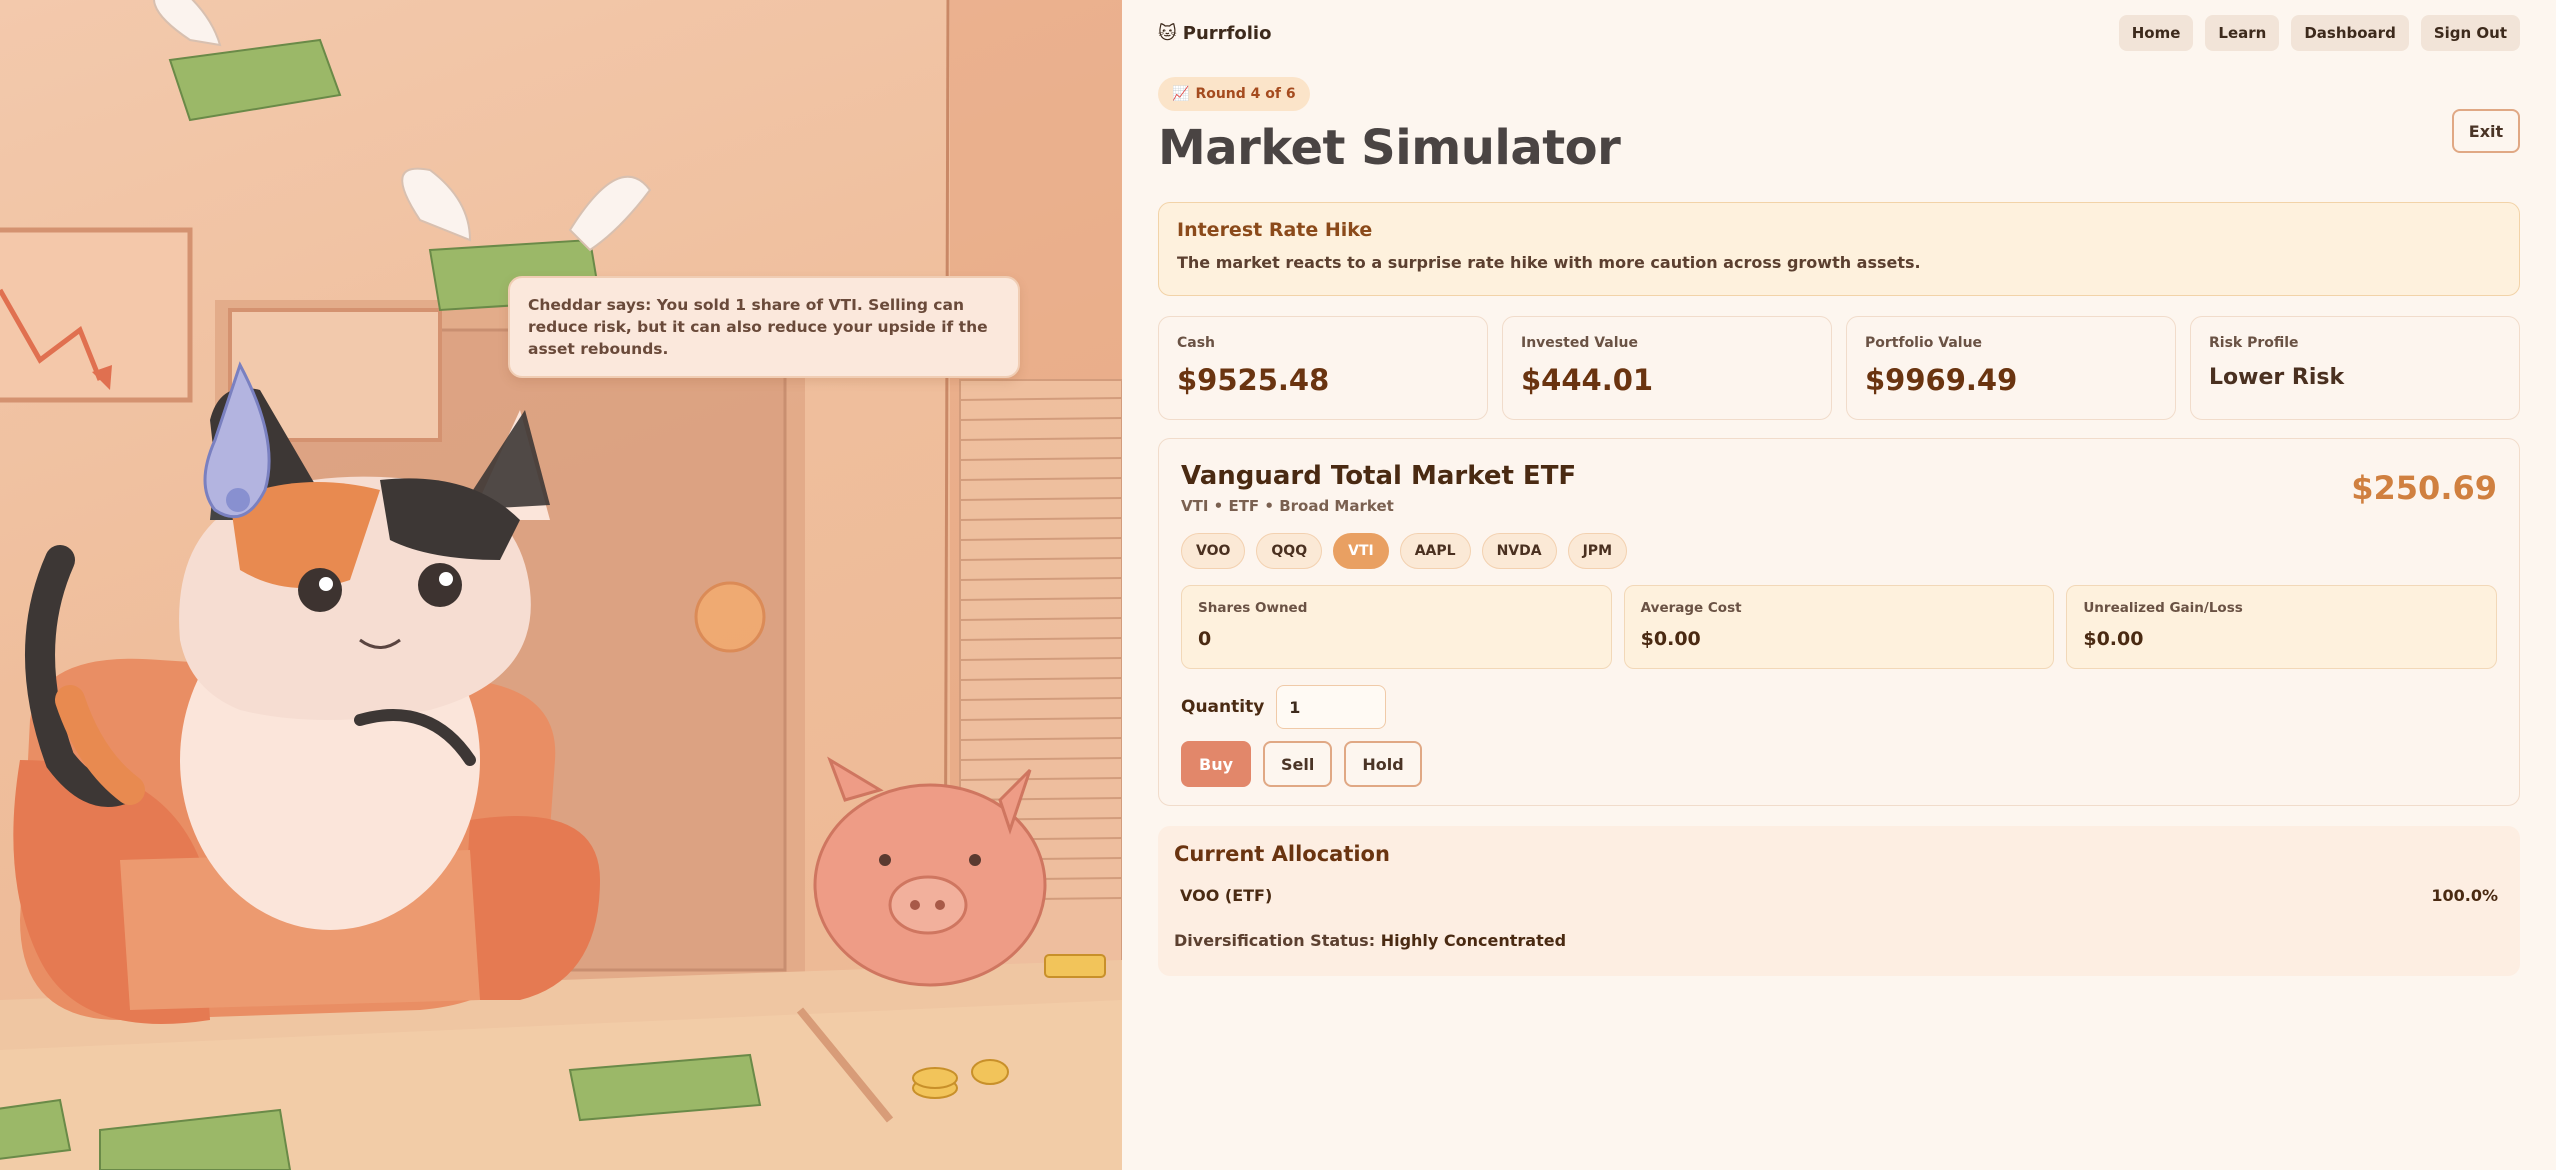 The image size is (2556, 1170). I want to click on ticker-jpm: JPM, so click(1597, 551).